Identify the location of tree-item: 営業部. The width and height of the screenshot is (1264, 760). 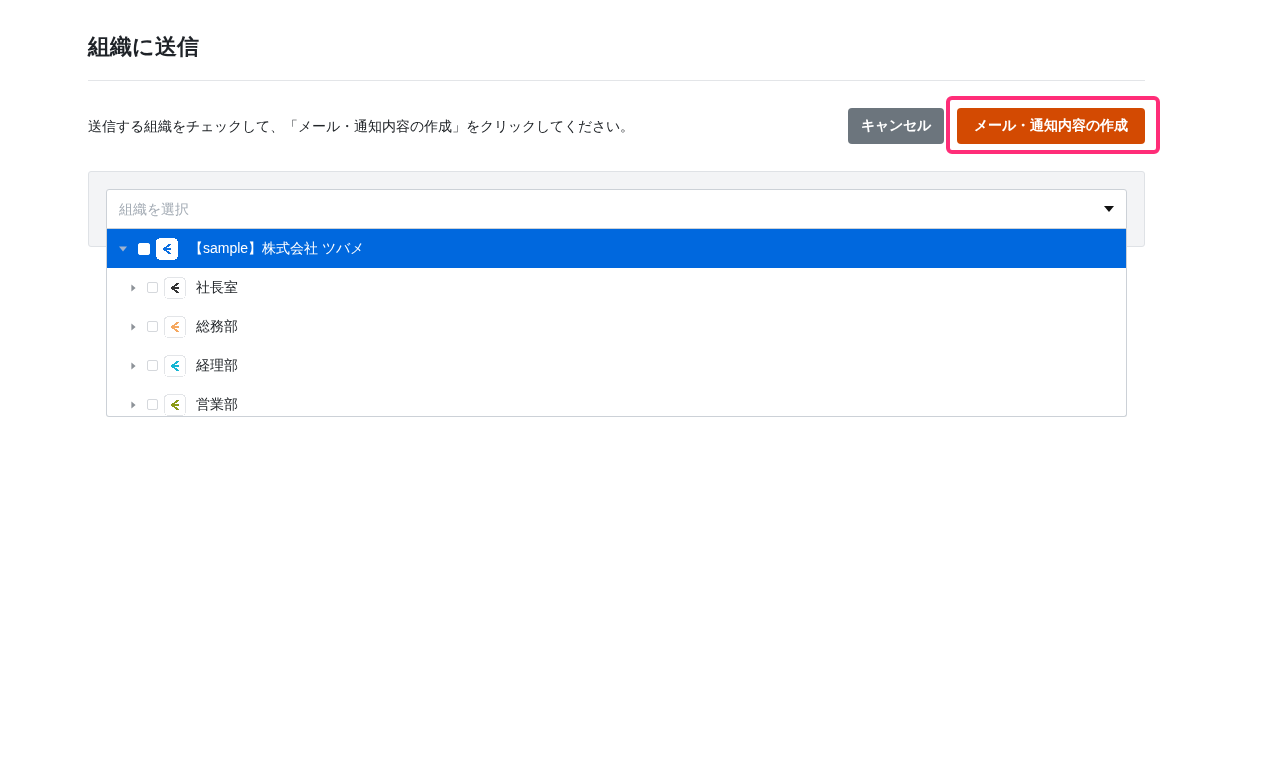
(616, 400).